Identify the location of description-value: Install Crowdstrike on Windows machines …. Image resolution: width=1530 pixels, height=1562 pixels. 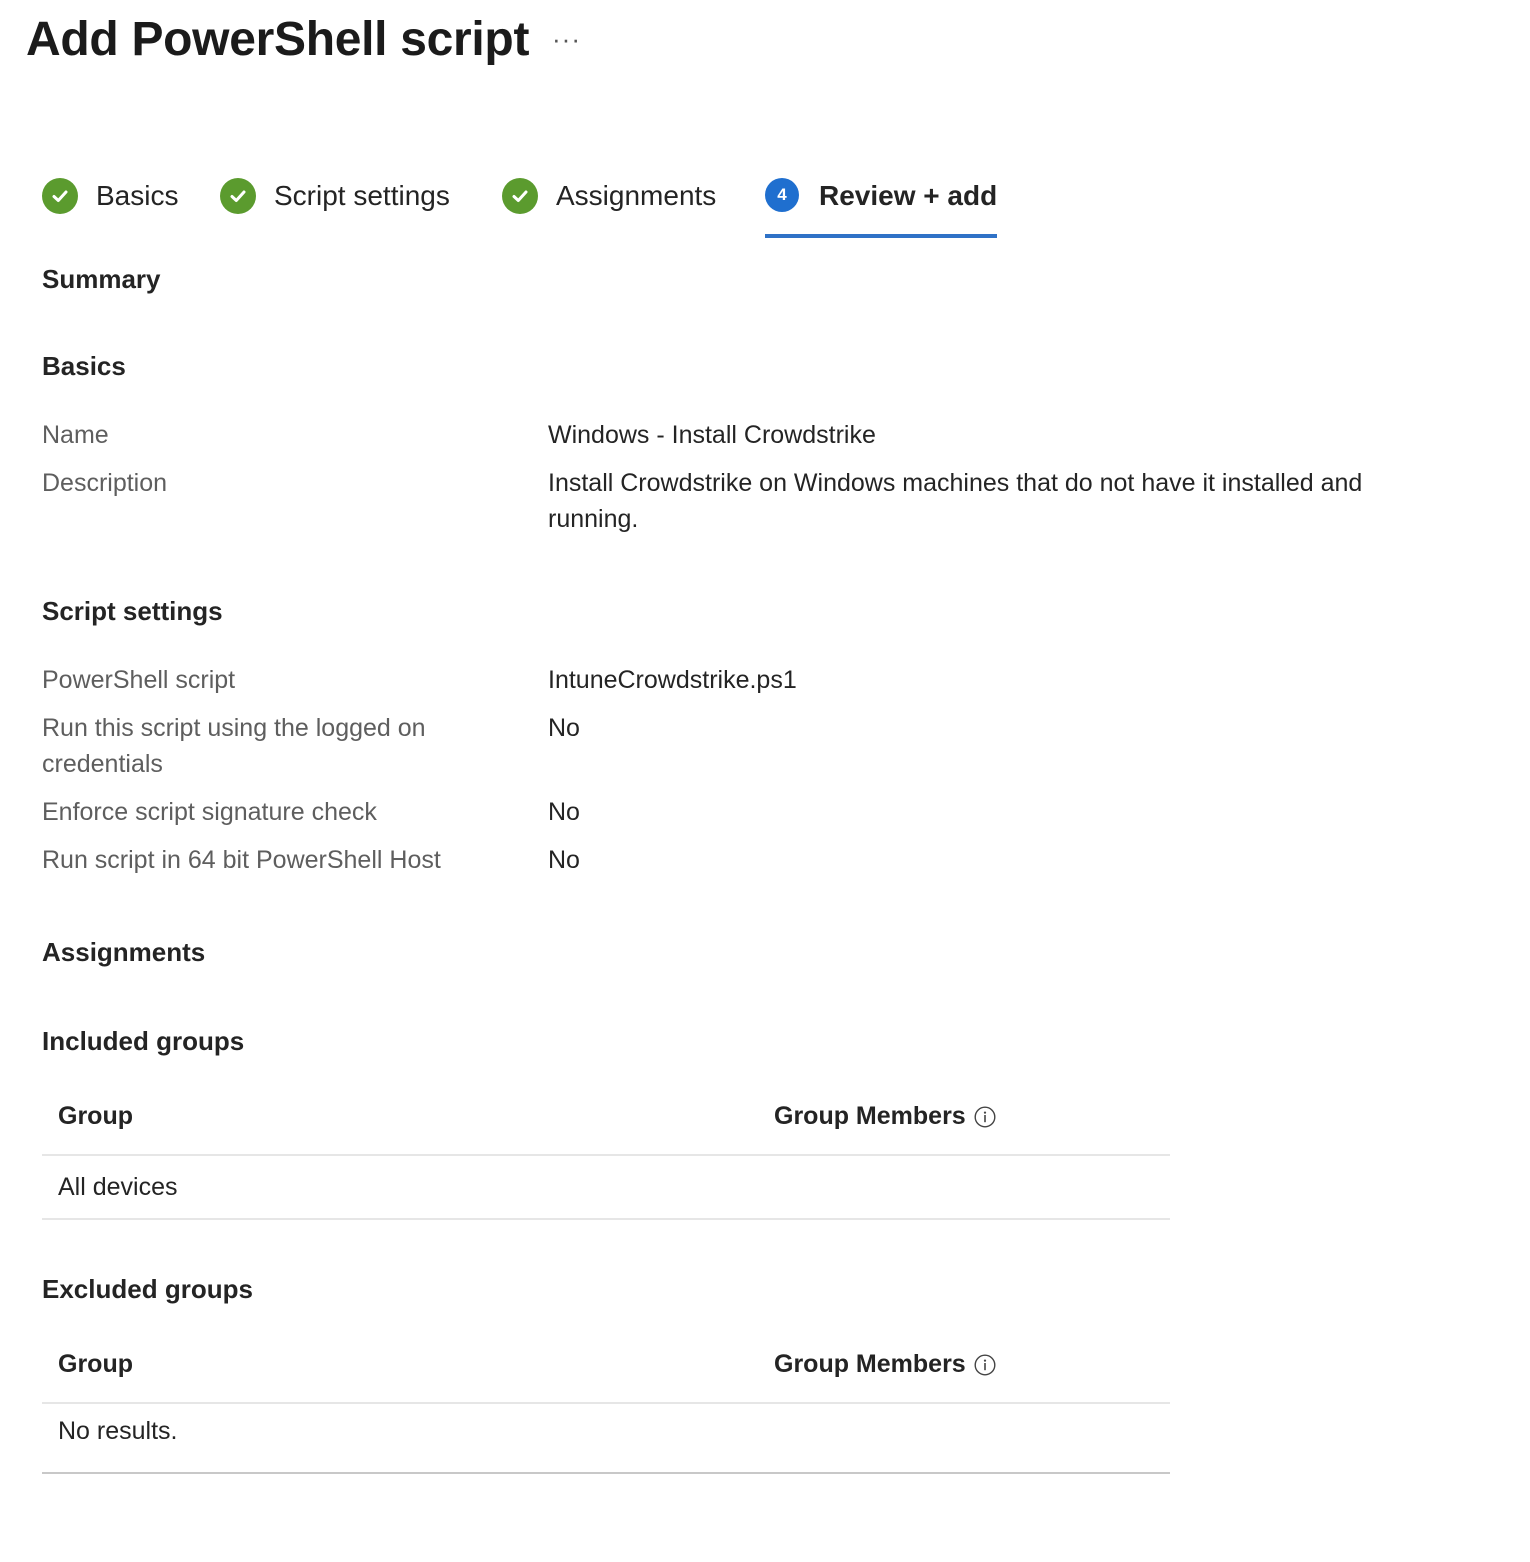
(955, 501).